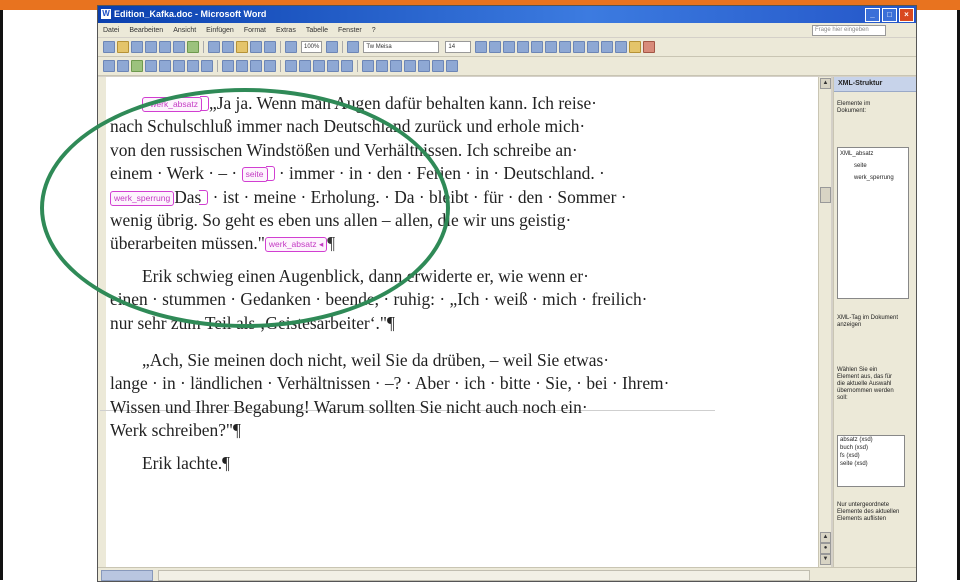  I want to click on help-icon, so click(332, 47).